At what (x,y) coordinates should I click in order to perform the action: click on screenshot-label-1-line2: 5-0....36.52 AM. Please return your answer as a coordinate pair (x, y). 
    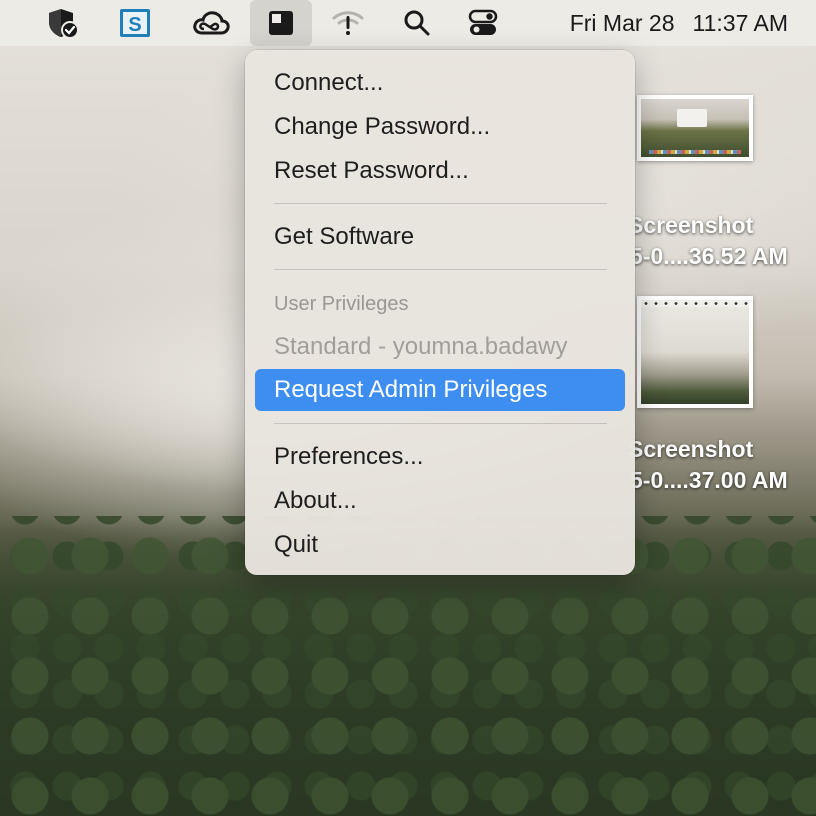
    Looking at the image, I should click on (709, 256).